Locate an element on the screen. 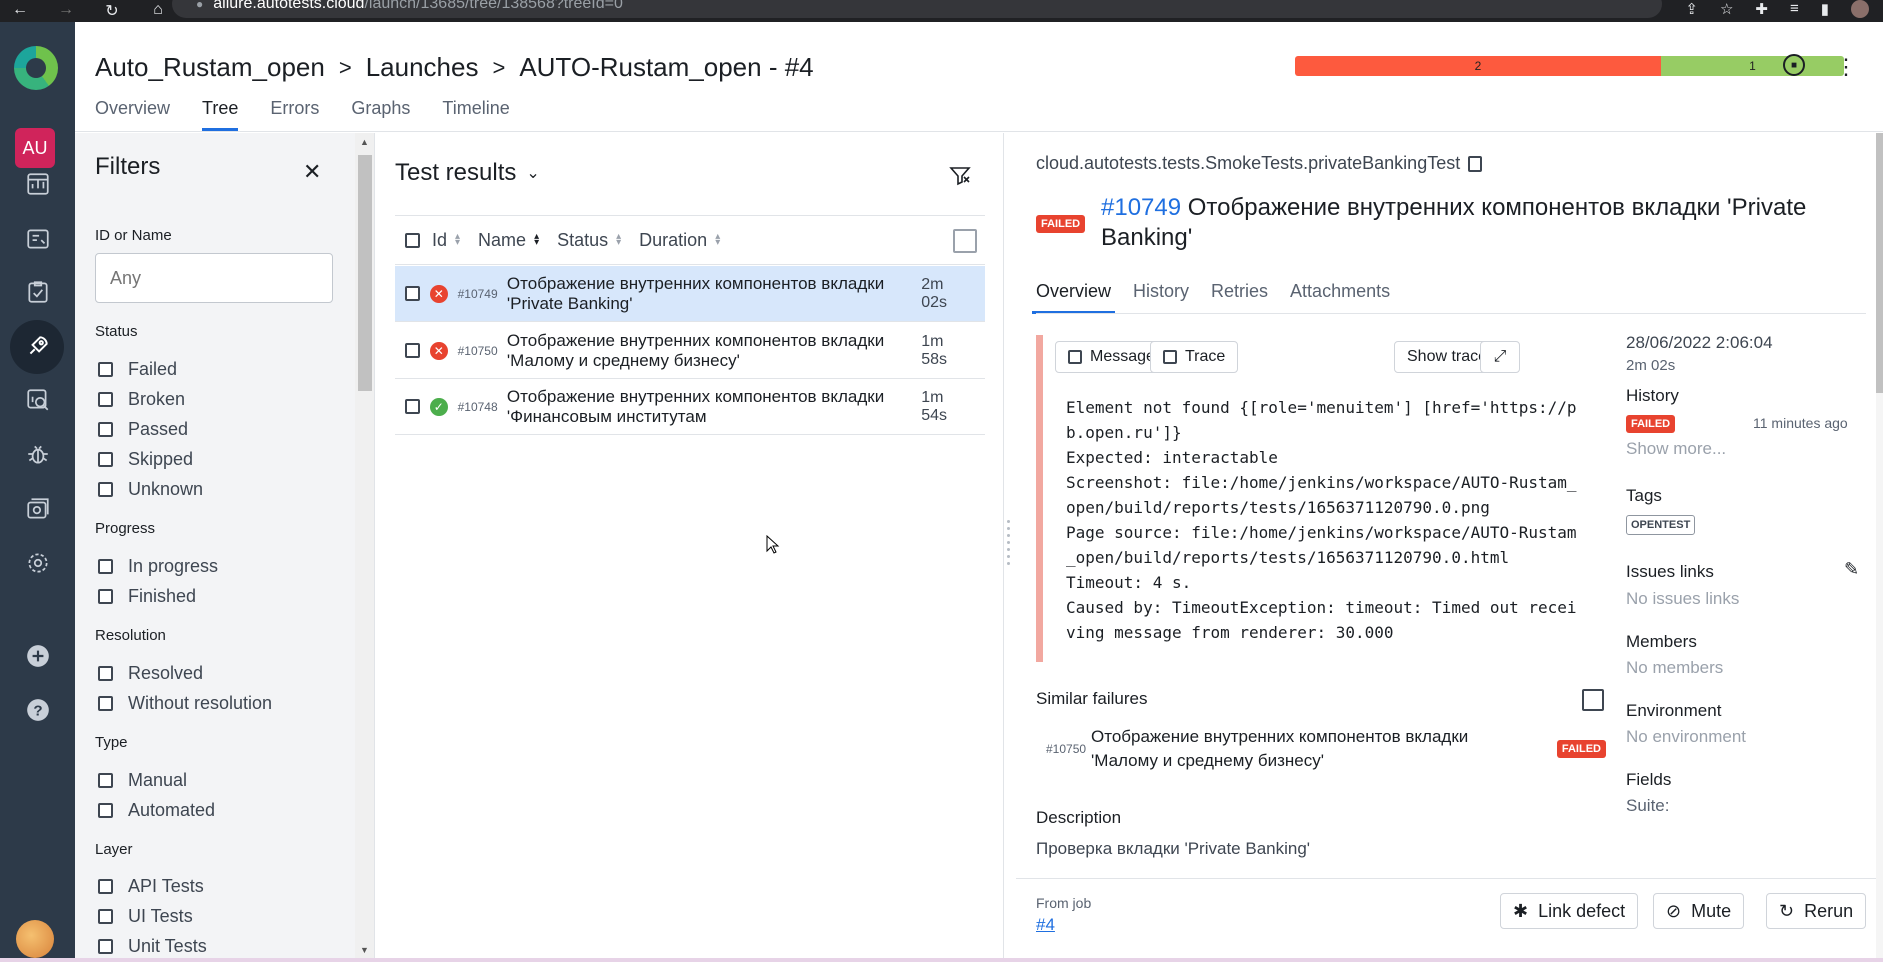  col-duration: Duration ▴ ▾ is located at coordinates (679, 240).